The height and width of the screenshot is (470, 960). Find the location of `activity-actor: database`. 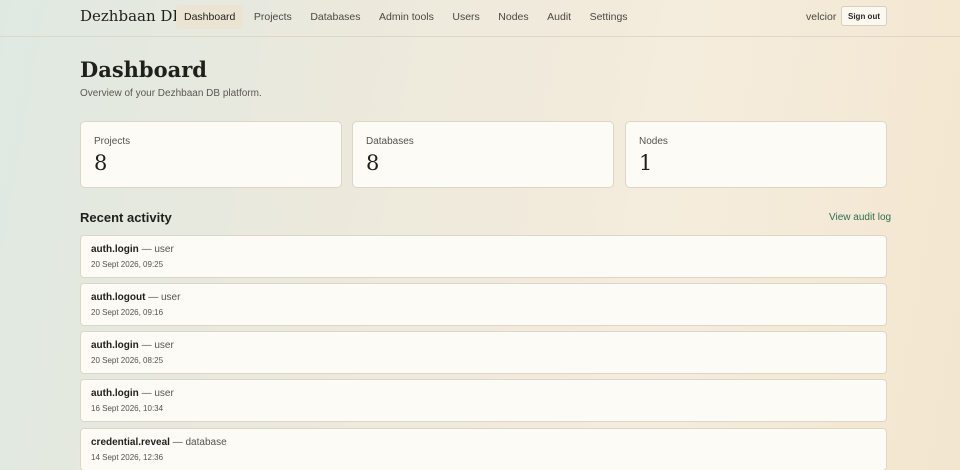

activity-actor: database is located at coordinates (206, 442).